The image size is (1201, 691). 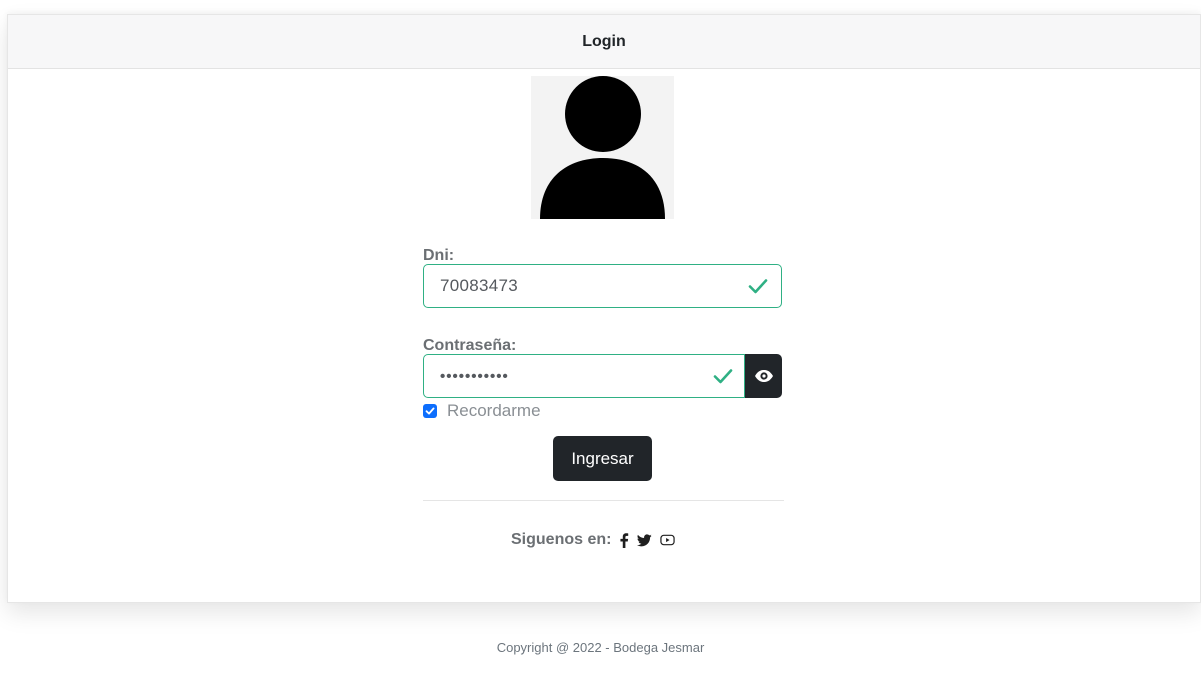 What do you see at coordinates (602, 458) in the screenshot?
I see `login-button: Ingresar` at bounding box center [602, 458].